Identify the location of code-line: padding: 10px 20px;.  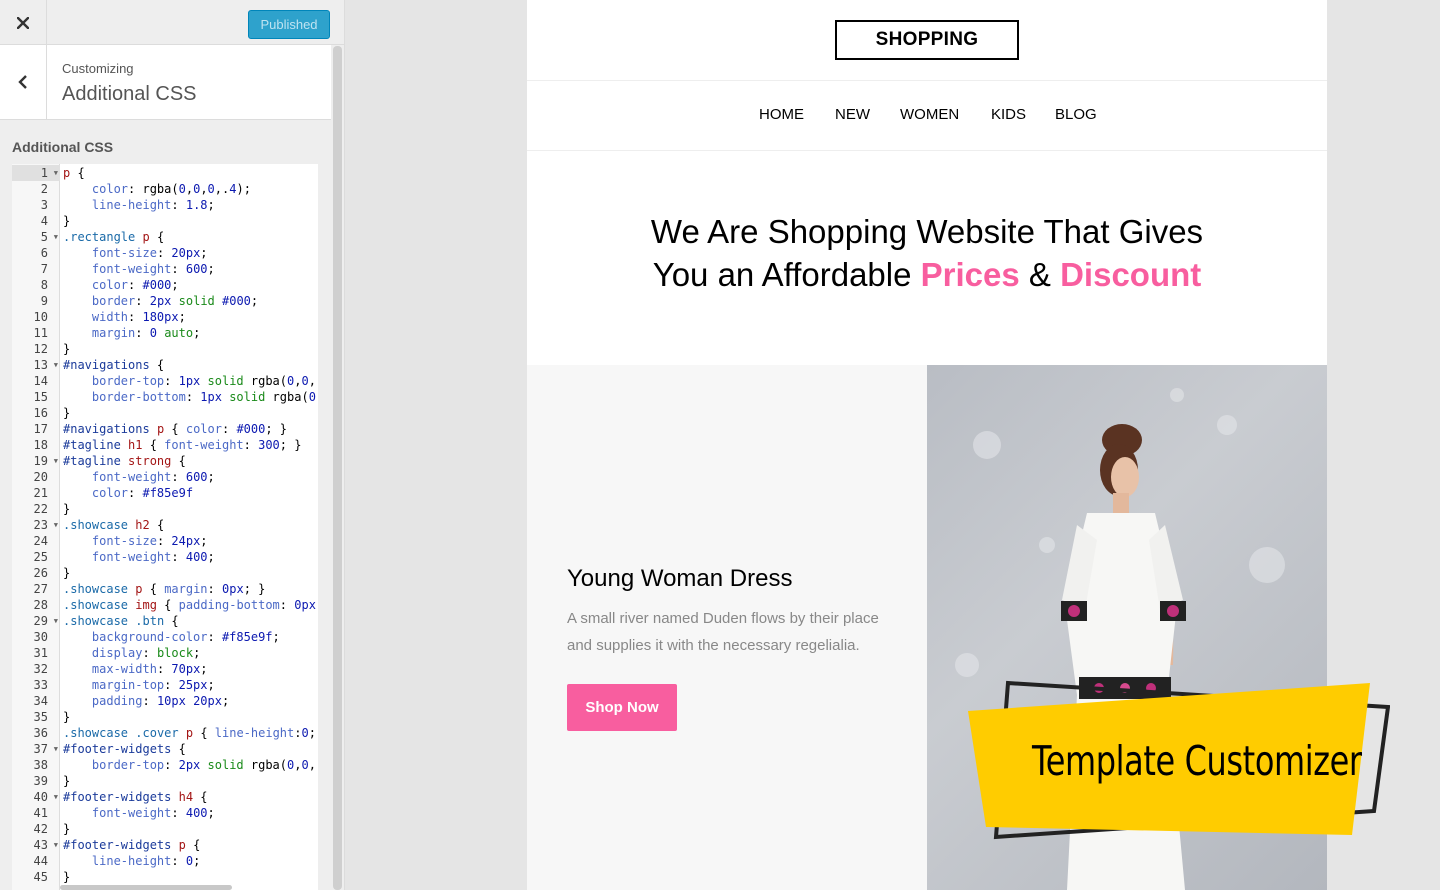
(146, 701).